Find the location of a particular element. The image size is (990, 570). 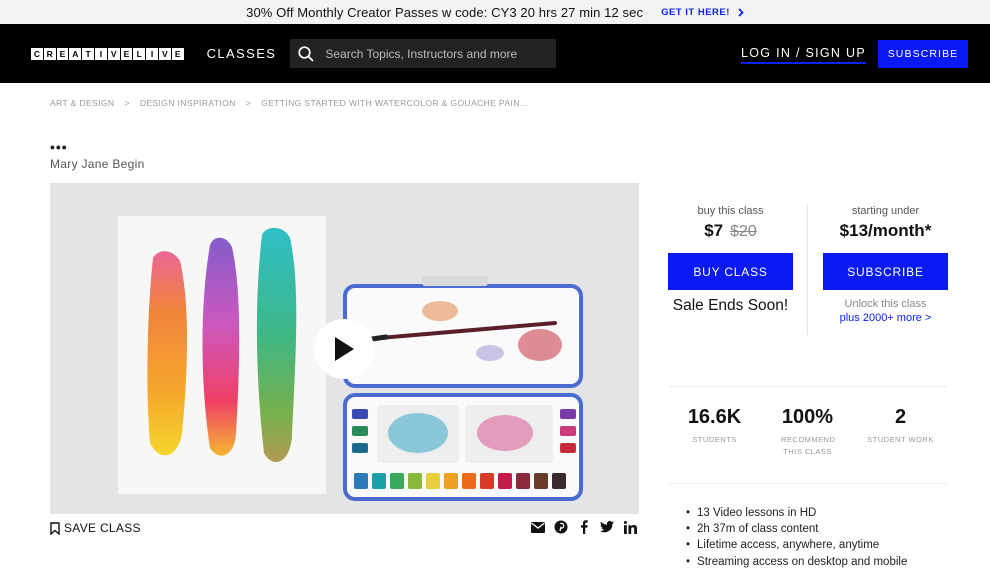

search-input is located at coordinates (435, 53).